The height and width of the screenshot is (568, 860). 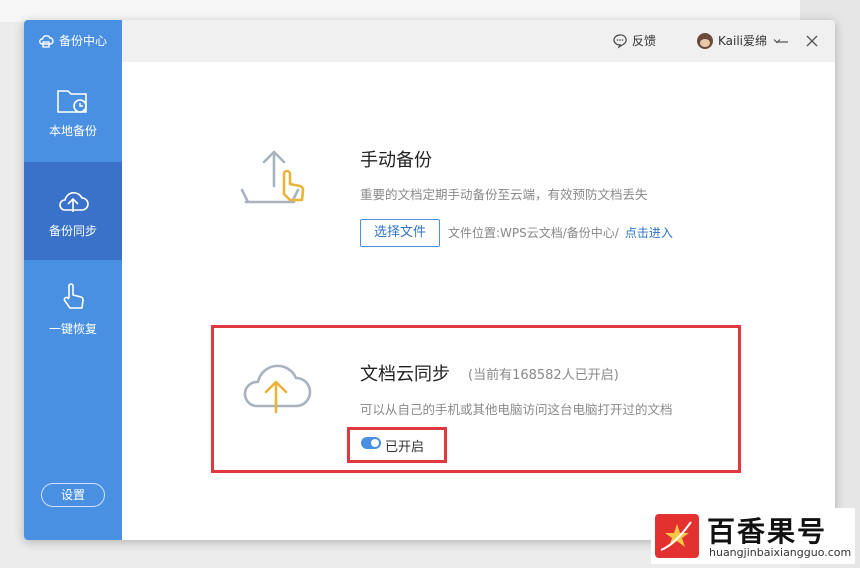 I want to click on star-logo-icon, so click(x=676, y=536).